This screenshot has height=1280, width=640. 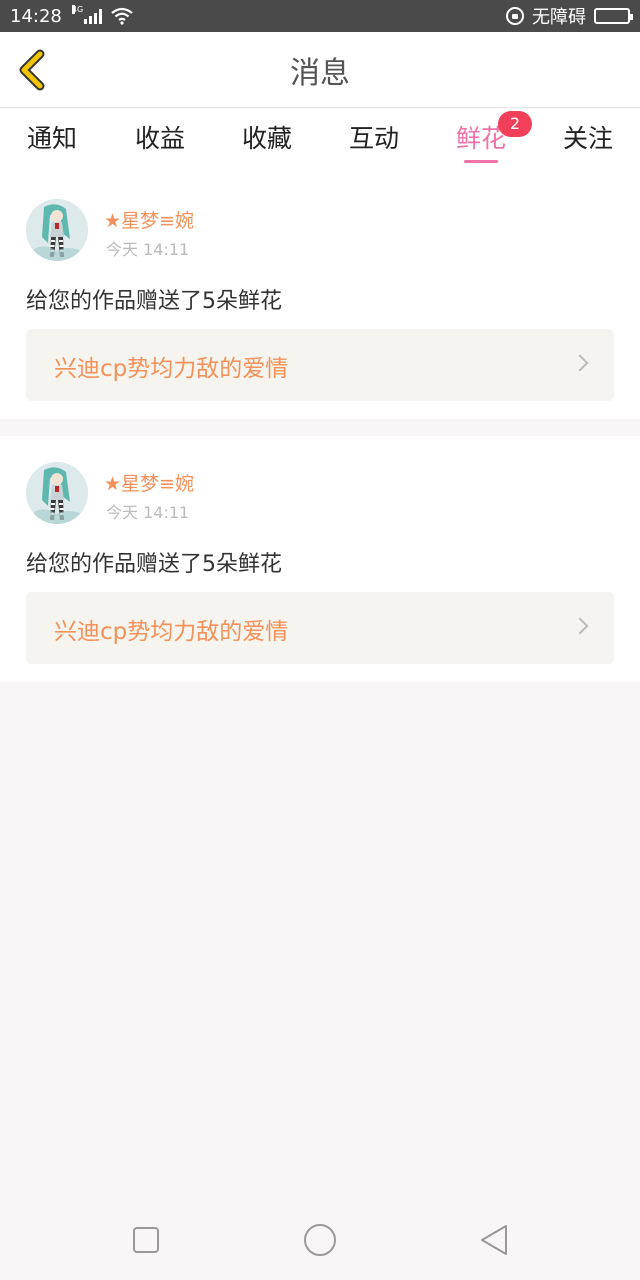 I want to click on tab-flowers: 鲜花 2, so click(x=484, y=142).